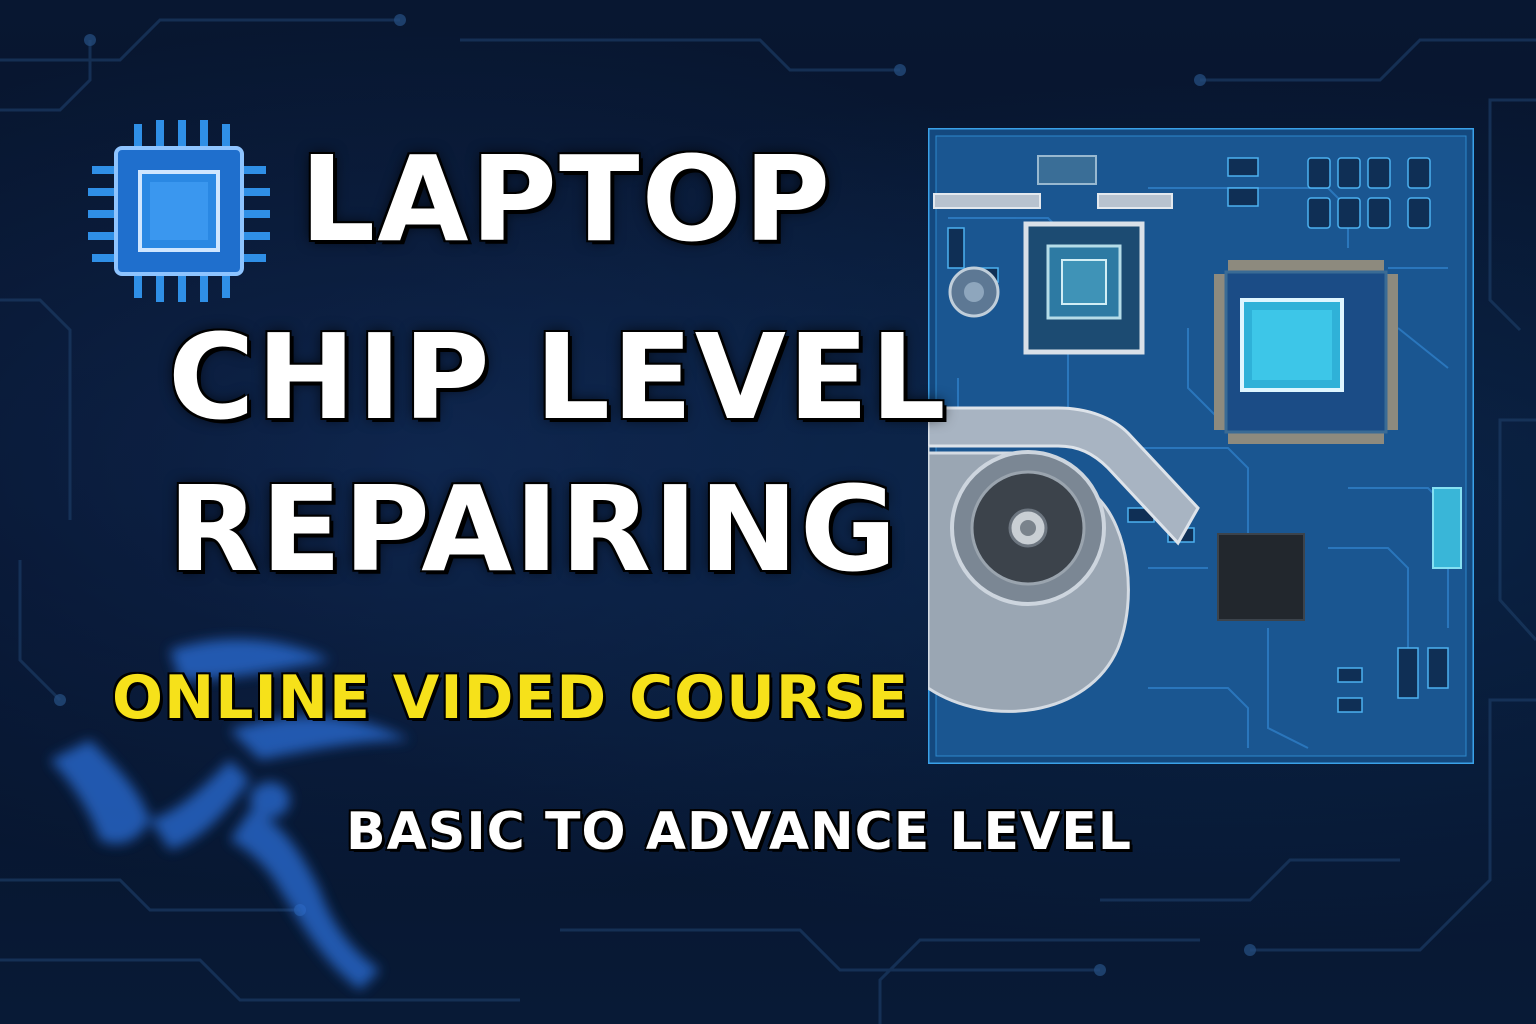  Describe the element at coordinates (558, 377) in the screenshot. I see `headline-line-2: CHIP LEVEL` at that location.